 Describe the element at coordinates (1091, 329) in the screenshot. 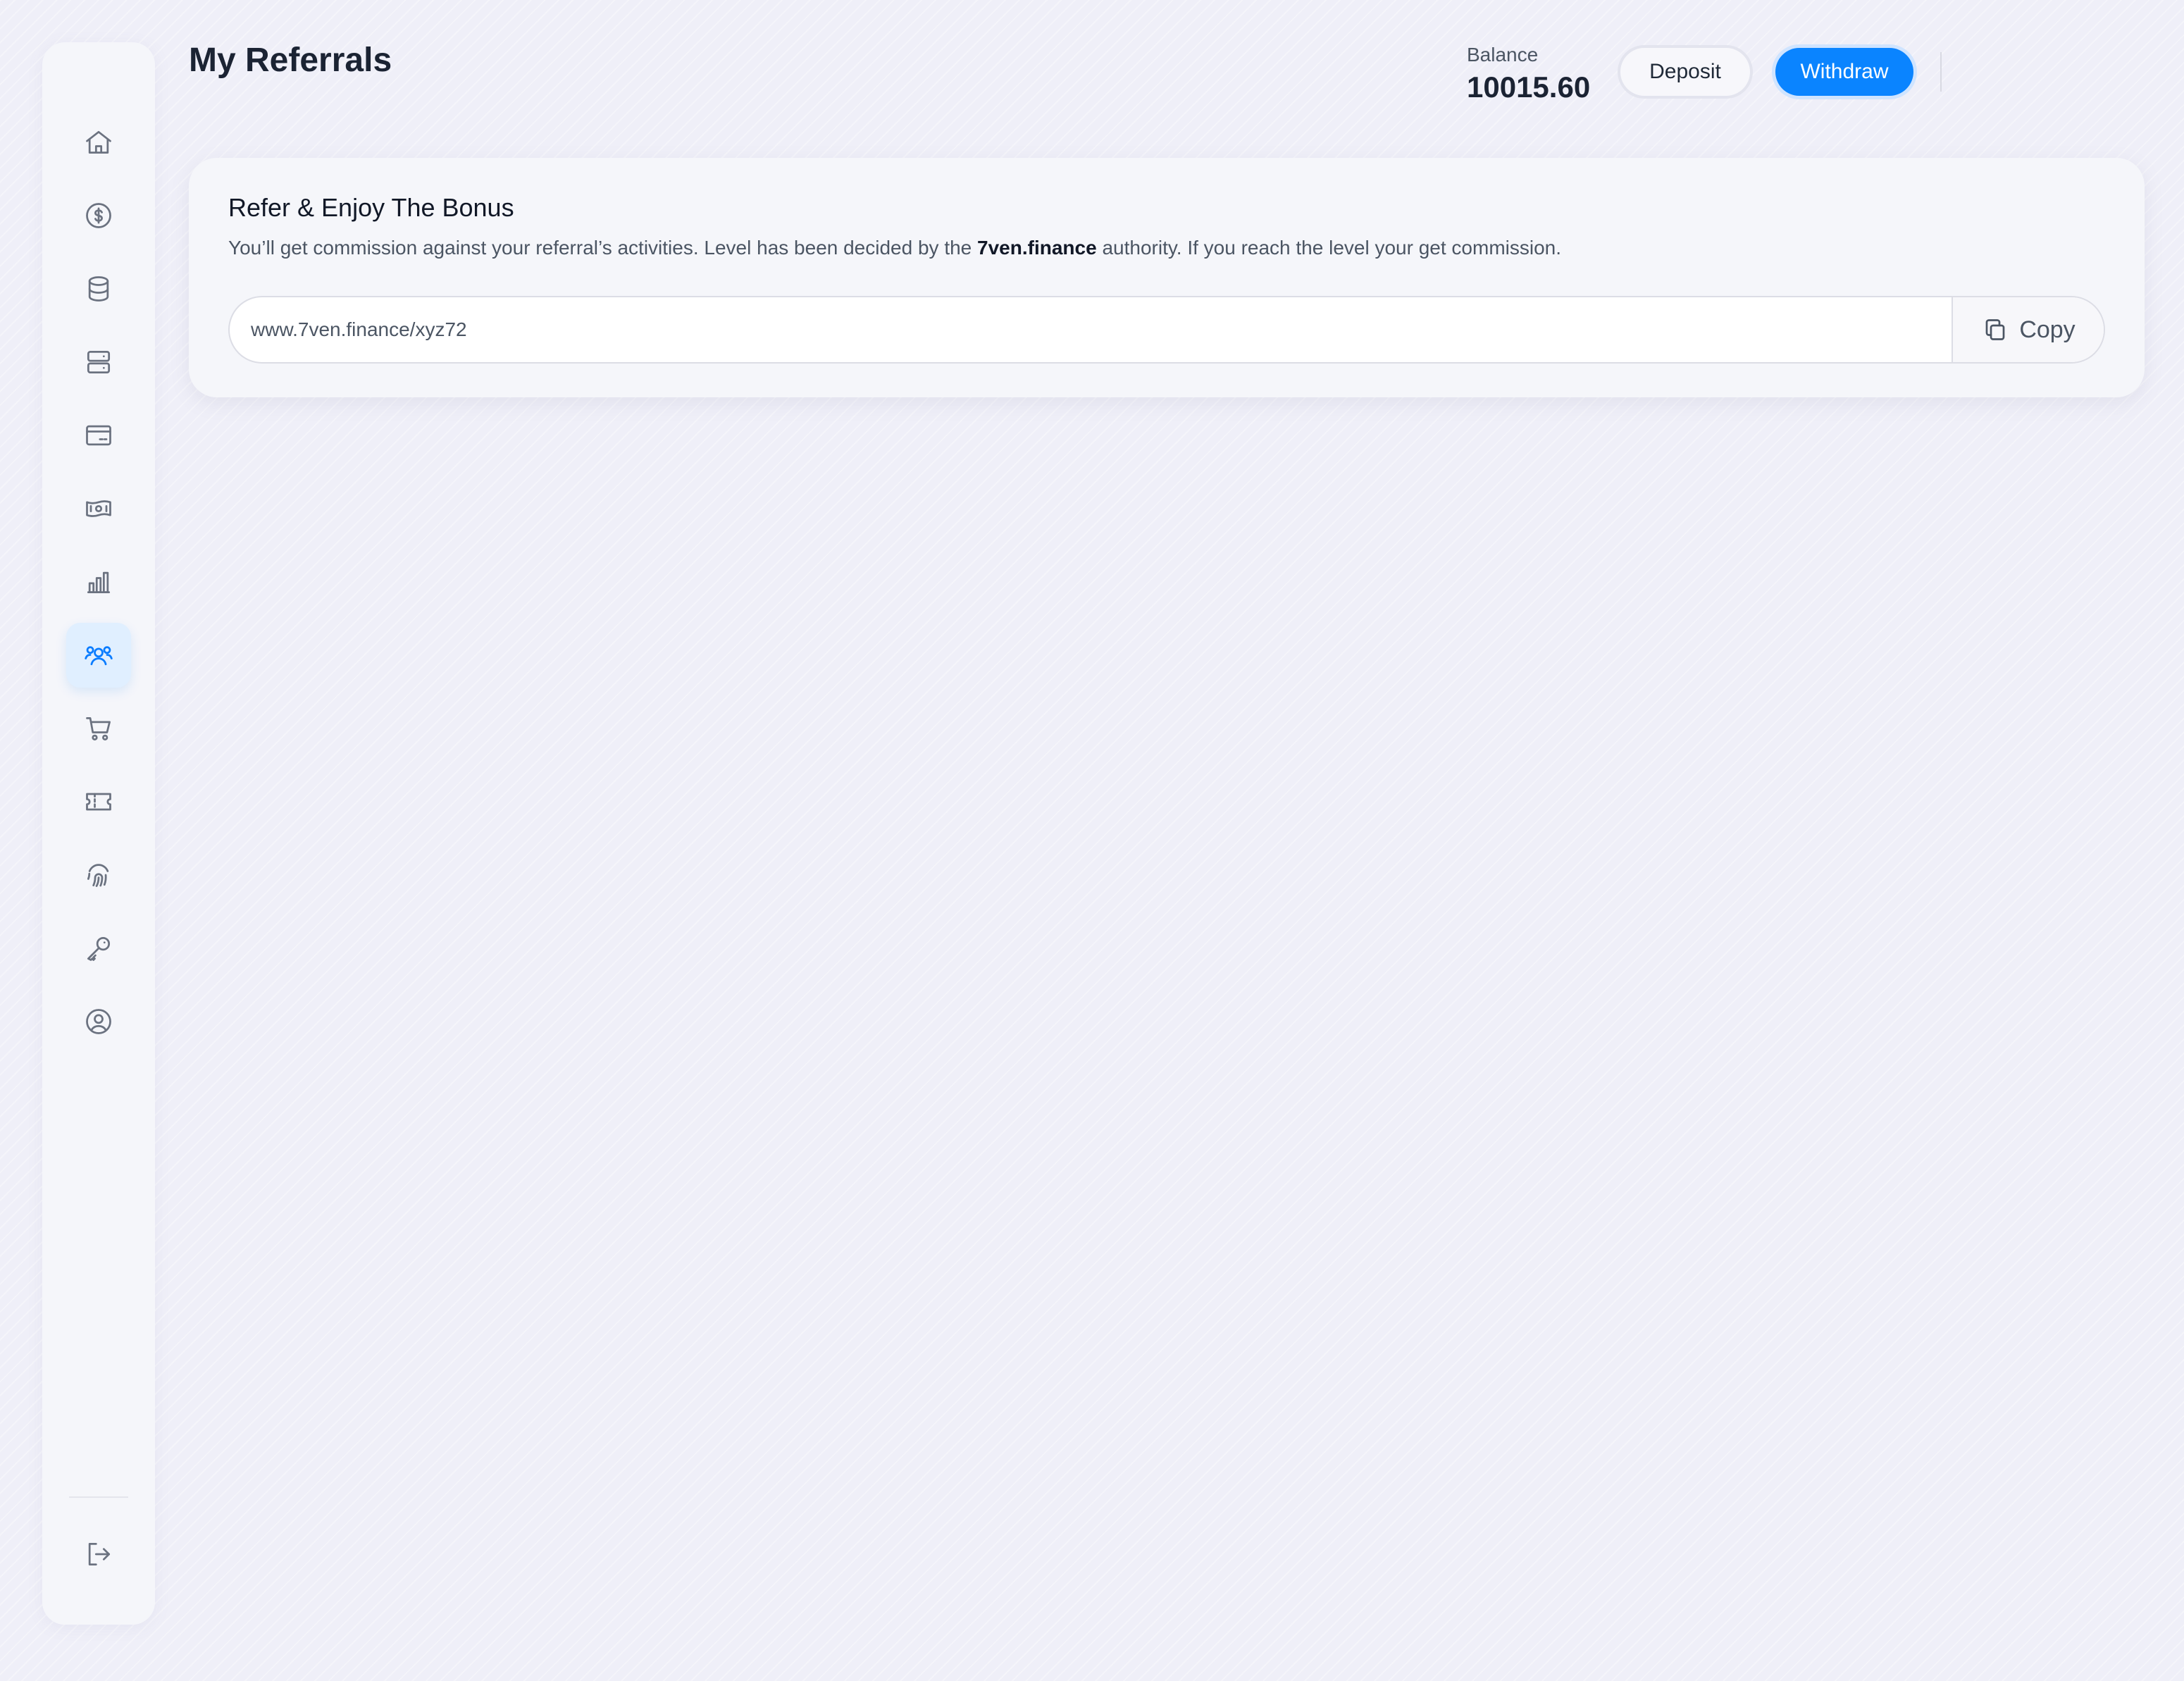

I see `referral-link-input` at that location.